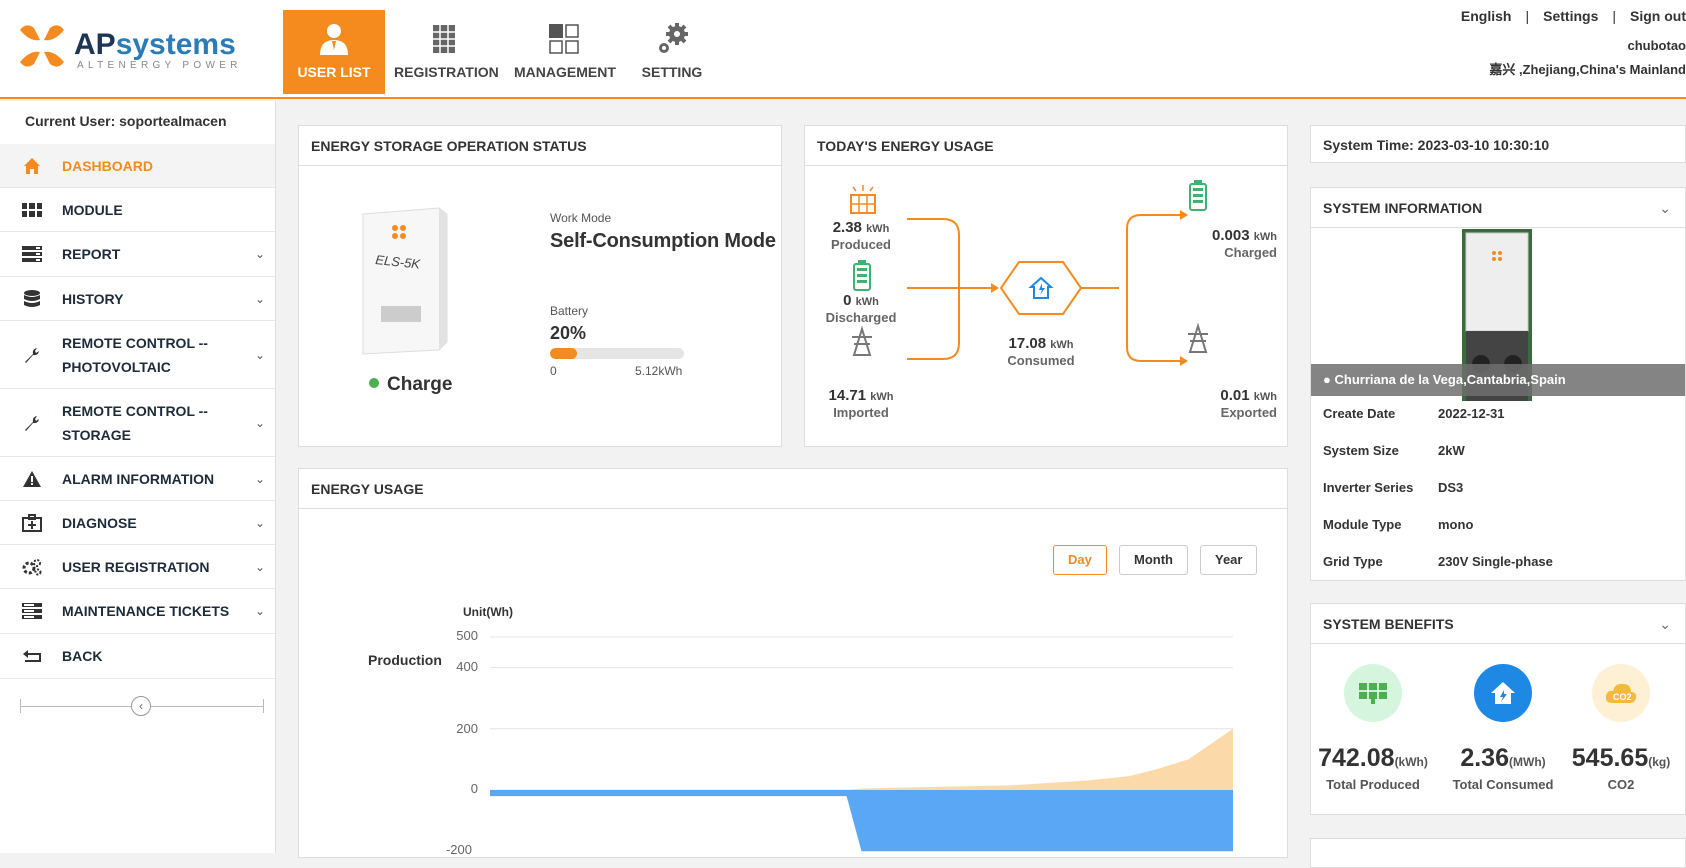 This screenshot has width=1686, height=868. What do you see at coordinates (1393, 487) in the screenshot?
I see `info-row-inverter-series: Inverter Series DS3` at bounding box center [1393, 487].